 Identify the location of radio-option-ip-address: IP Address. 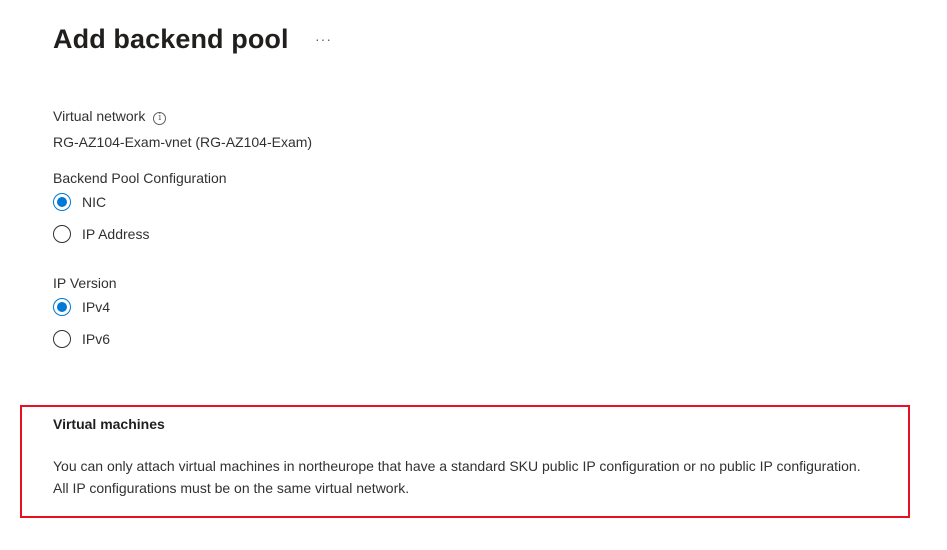
(101, 234).